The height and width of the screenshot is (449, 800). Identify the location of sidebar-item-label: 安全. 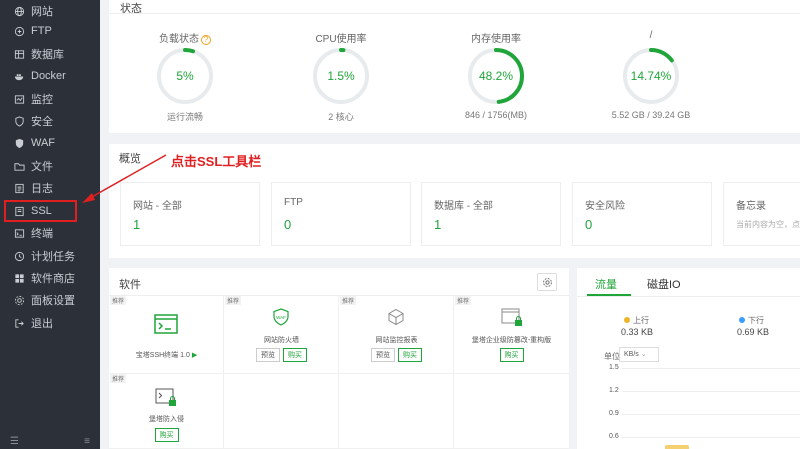
(42, 122).